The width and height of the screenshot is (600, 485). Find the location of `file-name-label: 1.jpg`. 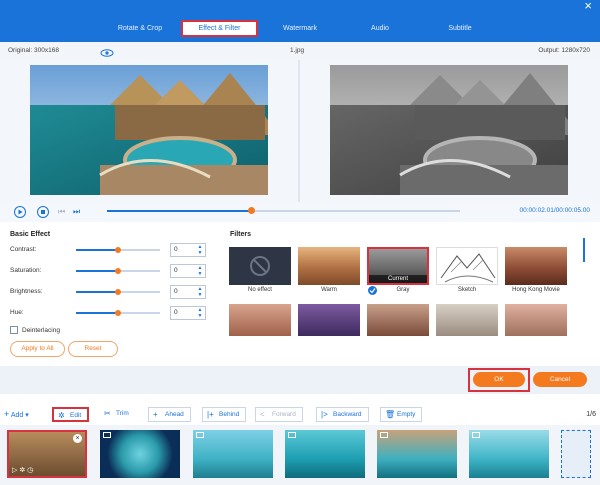

file-name-label: 1.jpg is located at coordinates (297, 50).